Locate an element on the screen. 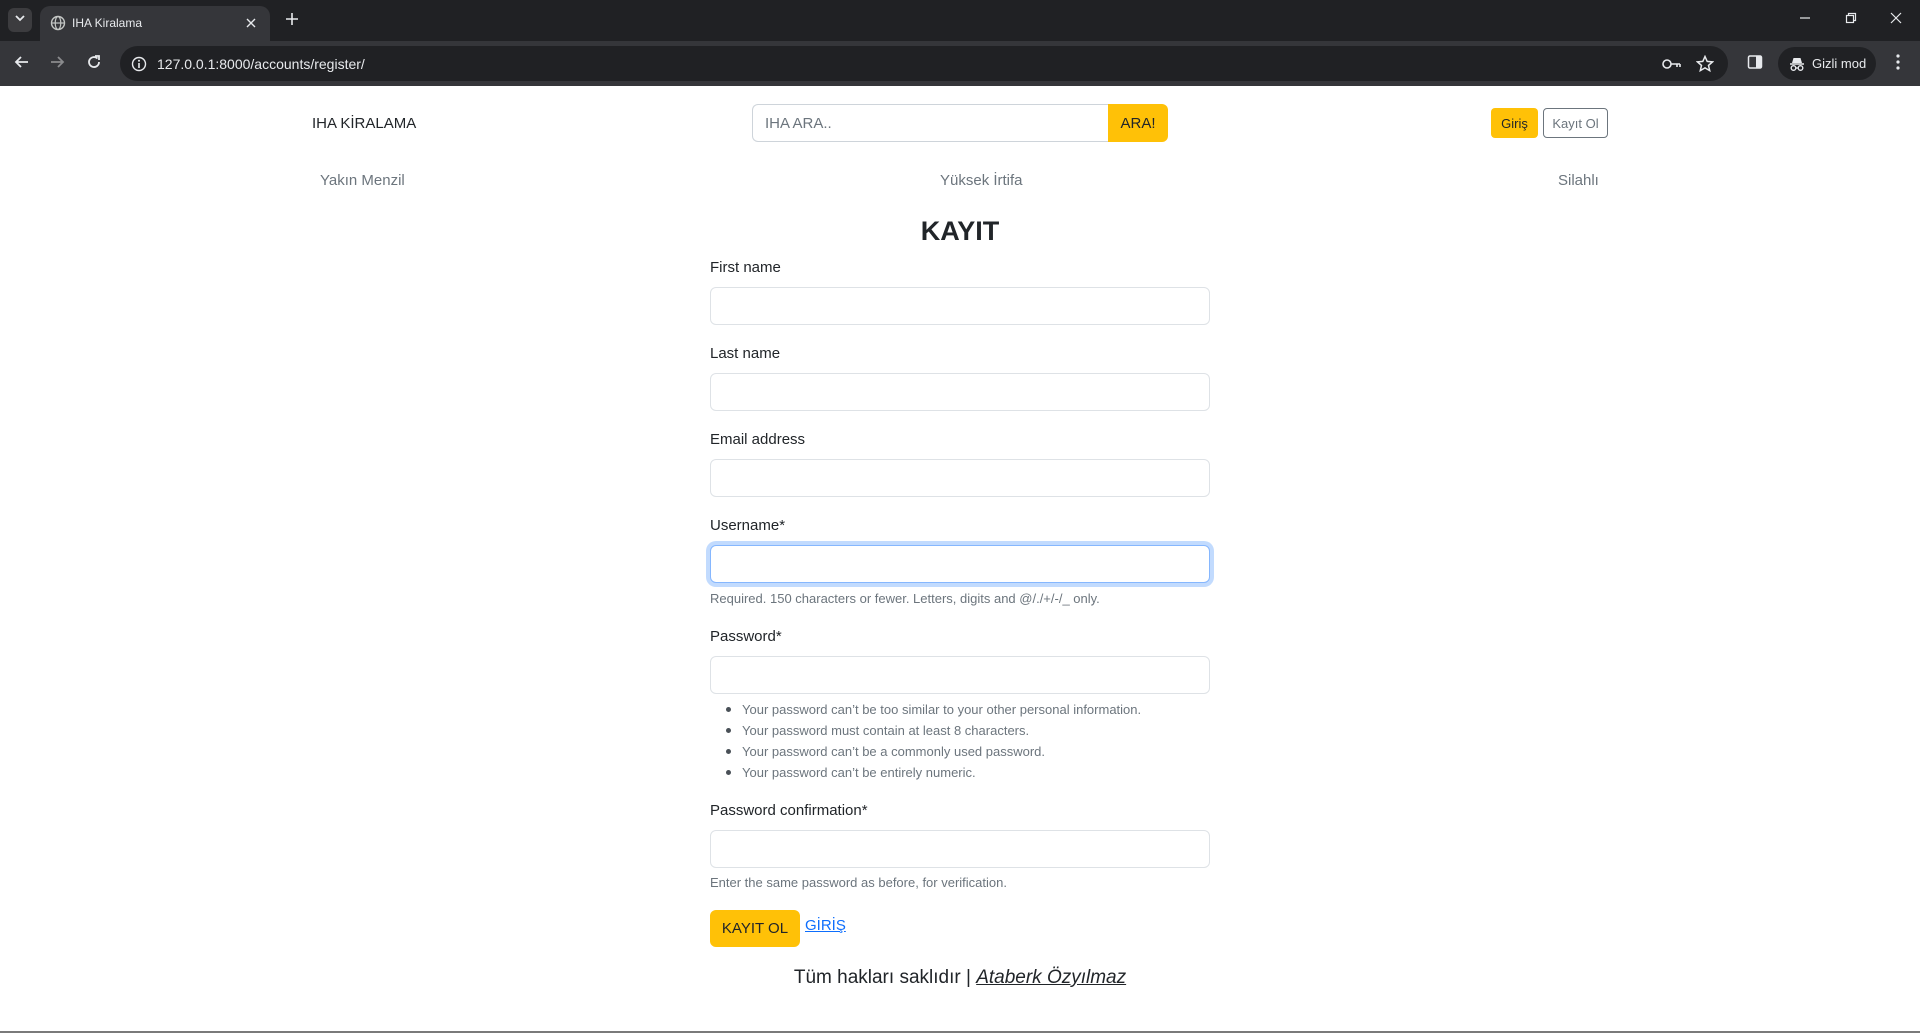 The height and width of the screenshot is (1033, 1920). password-confirmation-label: Password confirmation* is located at coordinates (789, 810).